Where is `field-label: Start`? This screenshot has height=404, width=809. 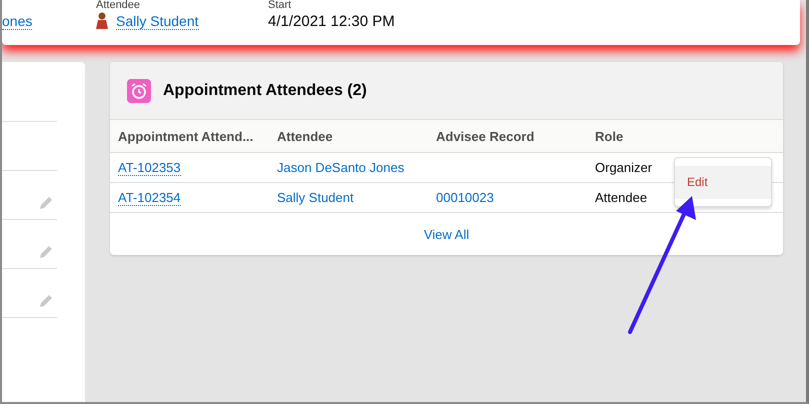
field-label: Start is located at coordinates (280, 5).